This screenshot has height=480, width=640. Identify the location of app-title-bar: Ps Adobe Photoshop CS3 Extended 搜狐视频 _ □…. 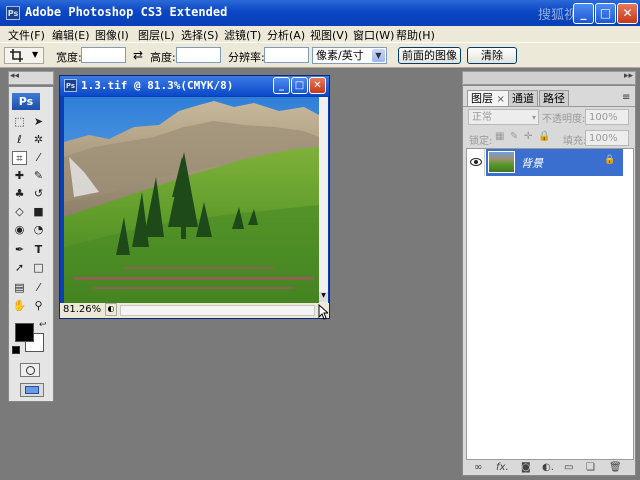
(320, 13).